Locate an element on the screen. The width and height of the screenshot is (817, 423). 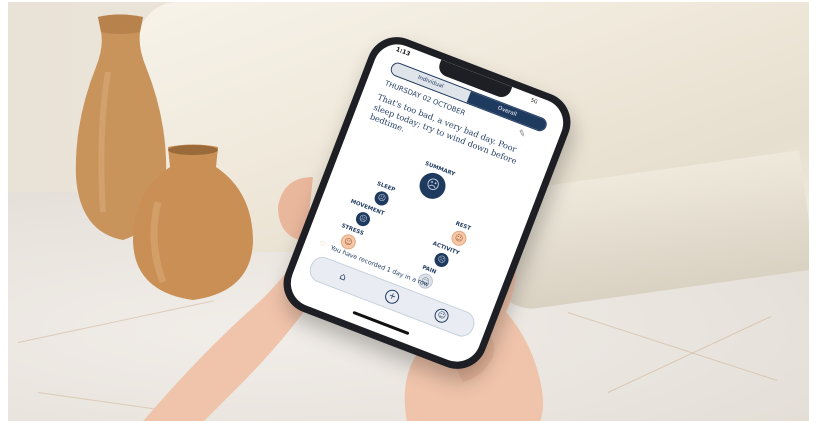
profile-icon: ☺ is located at coordinates (441, 315).